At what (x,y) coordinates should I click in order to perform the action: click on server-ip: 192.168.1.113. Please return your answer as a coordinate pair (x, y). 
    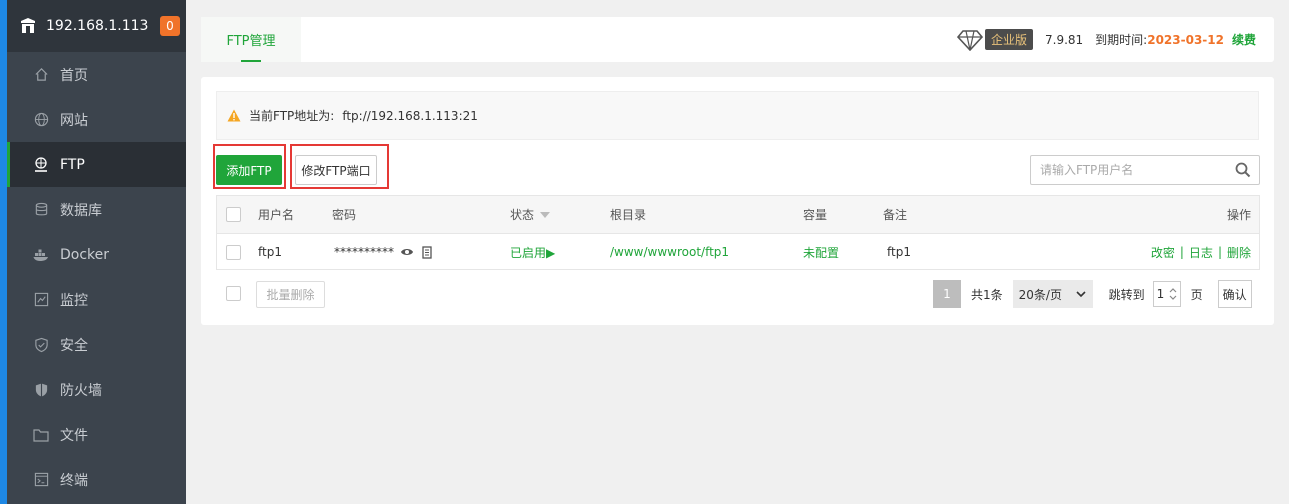
    Looking at the image, I should click on (97, 26).